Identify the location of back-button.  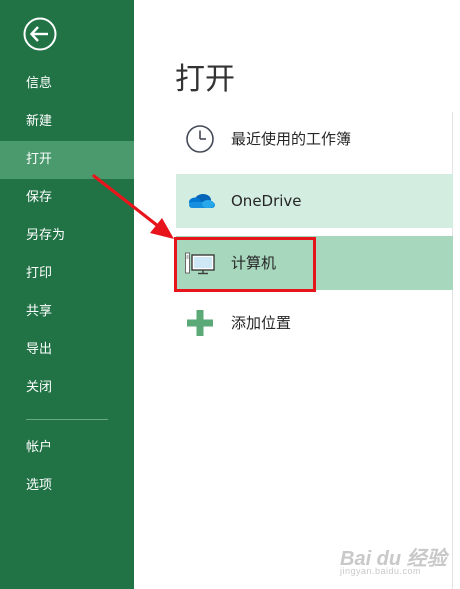
(40, 34).